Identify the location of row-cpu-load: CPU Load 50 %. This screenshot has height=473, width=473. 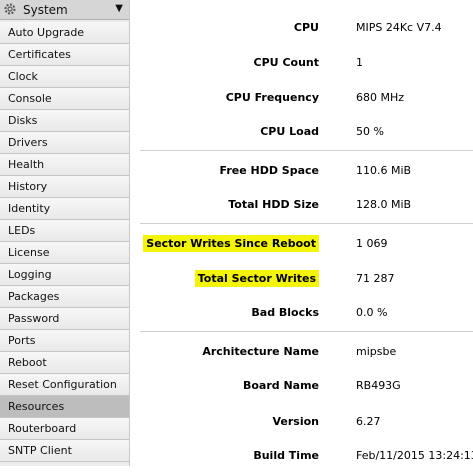
(301, 131).